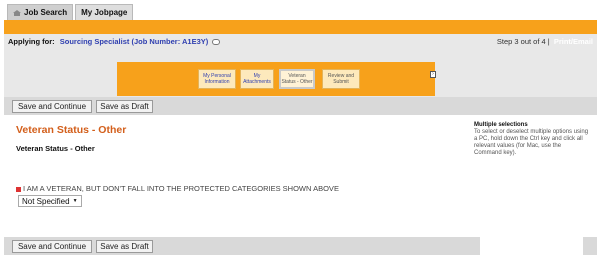  What do you see at coordinates (124, 246) in the screenshot?
I see `save-draft-button-bottom: Save as Draft` at bounding box center [124, 246].